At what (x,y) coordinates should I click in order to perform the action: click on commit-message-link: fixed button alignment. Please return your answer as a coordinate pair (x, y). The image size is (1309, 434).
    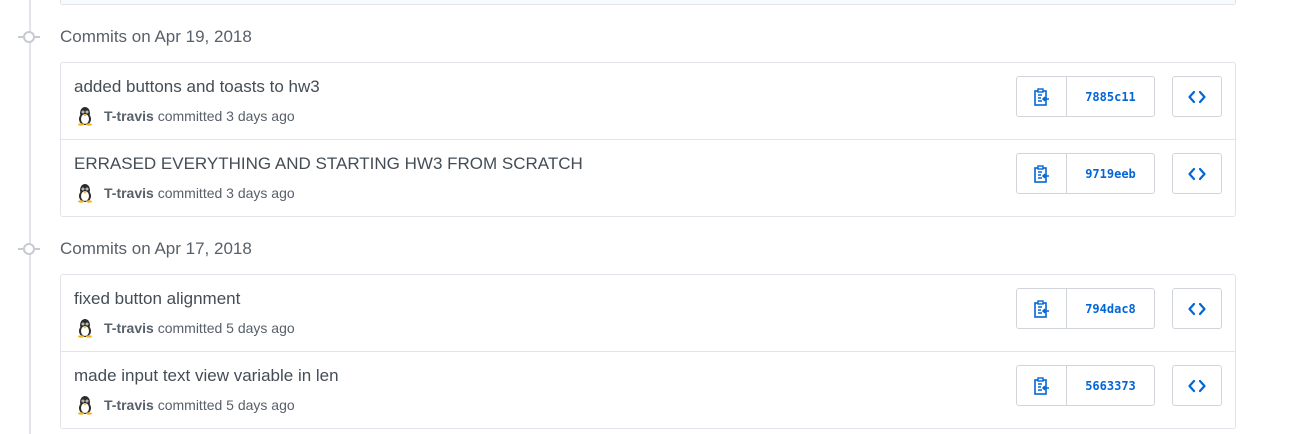
    Looking at the image, I should click on (157, 299).